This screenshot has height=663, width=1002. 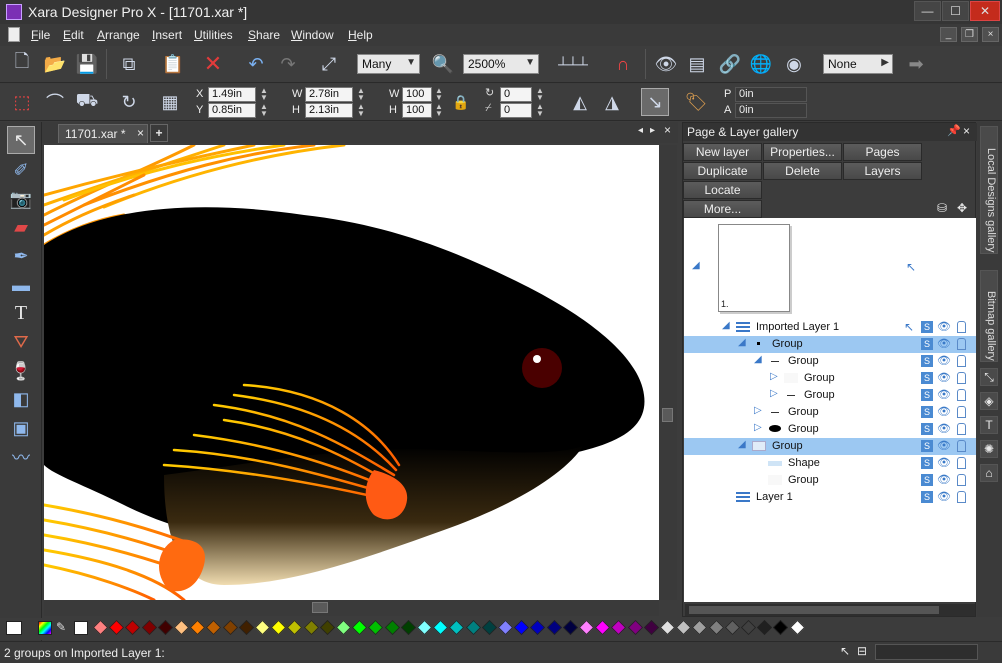 I want to click on locate-button: Locate, so click(x=722, y=190).